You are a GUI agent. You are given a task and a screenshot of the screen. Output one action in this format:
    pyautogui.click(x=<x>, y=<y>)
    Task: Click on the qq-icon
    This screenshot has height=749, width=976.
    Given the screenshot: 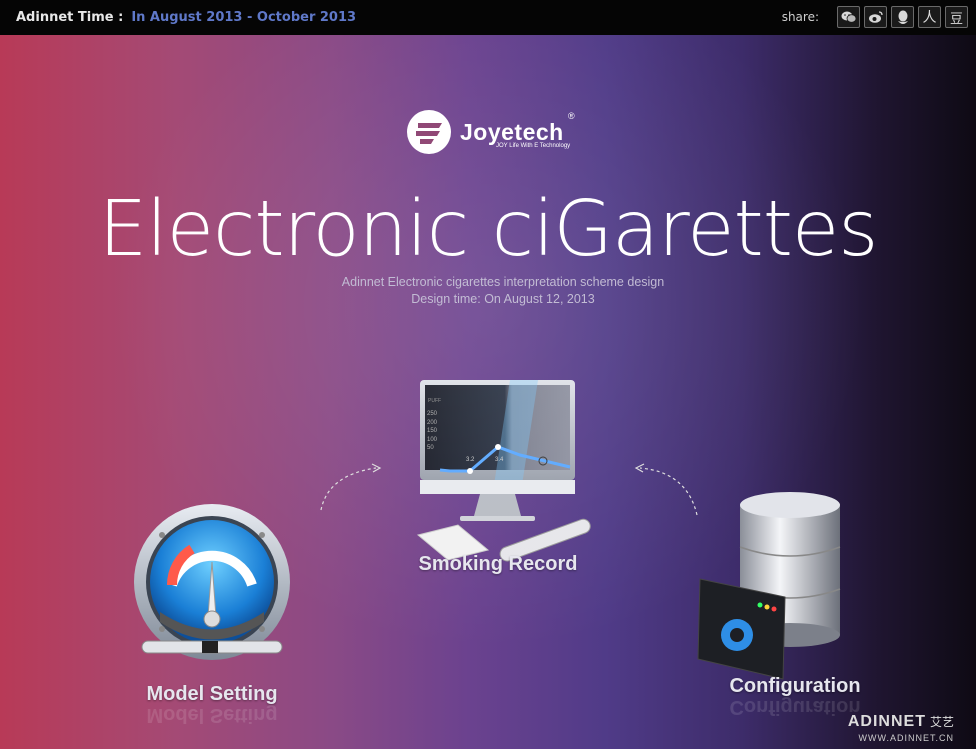 What is the action you would take?
    pyautogui.click(x=902, y=17)
    